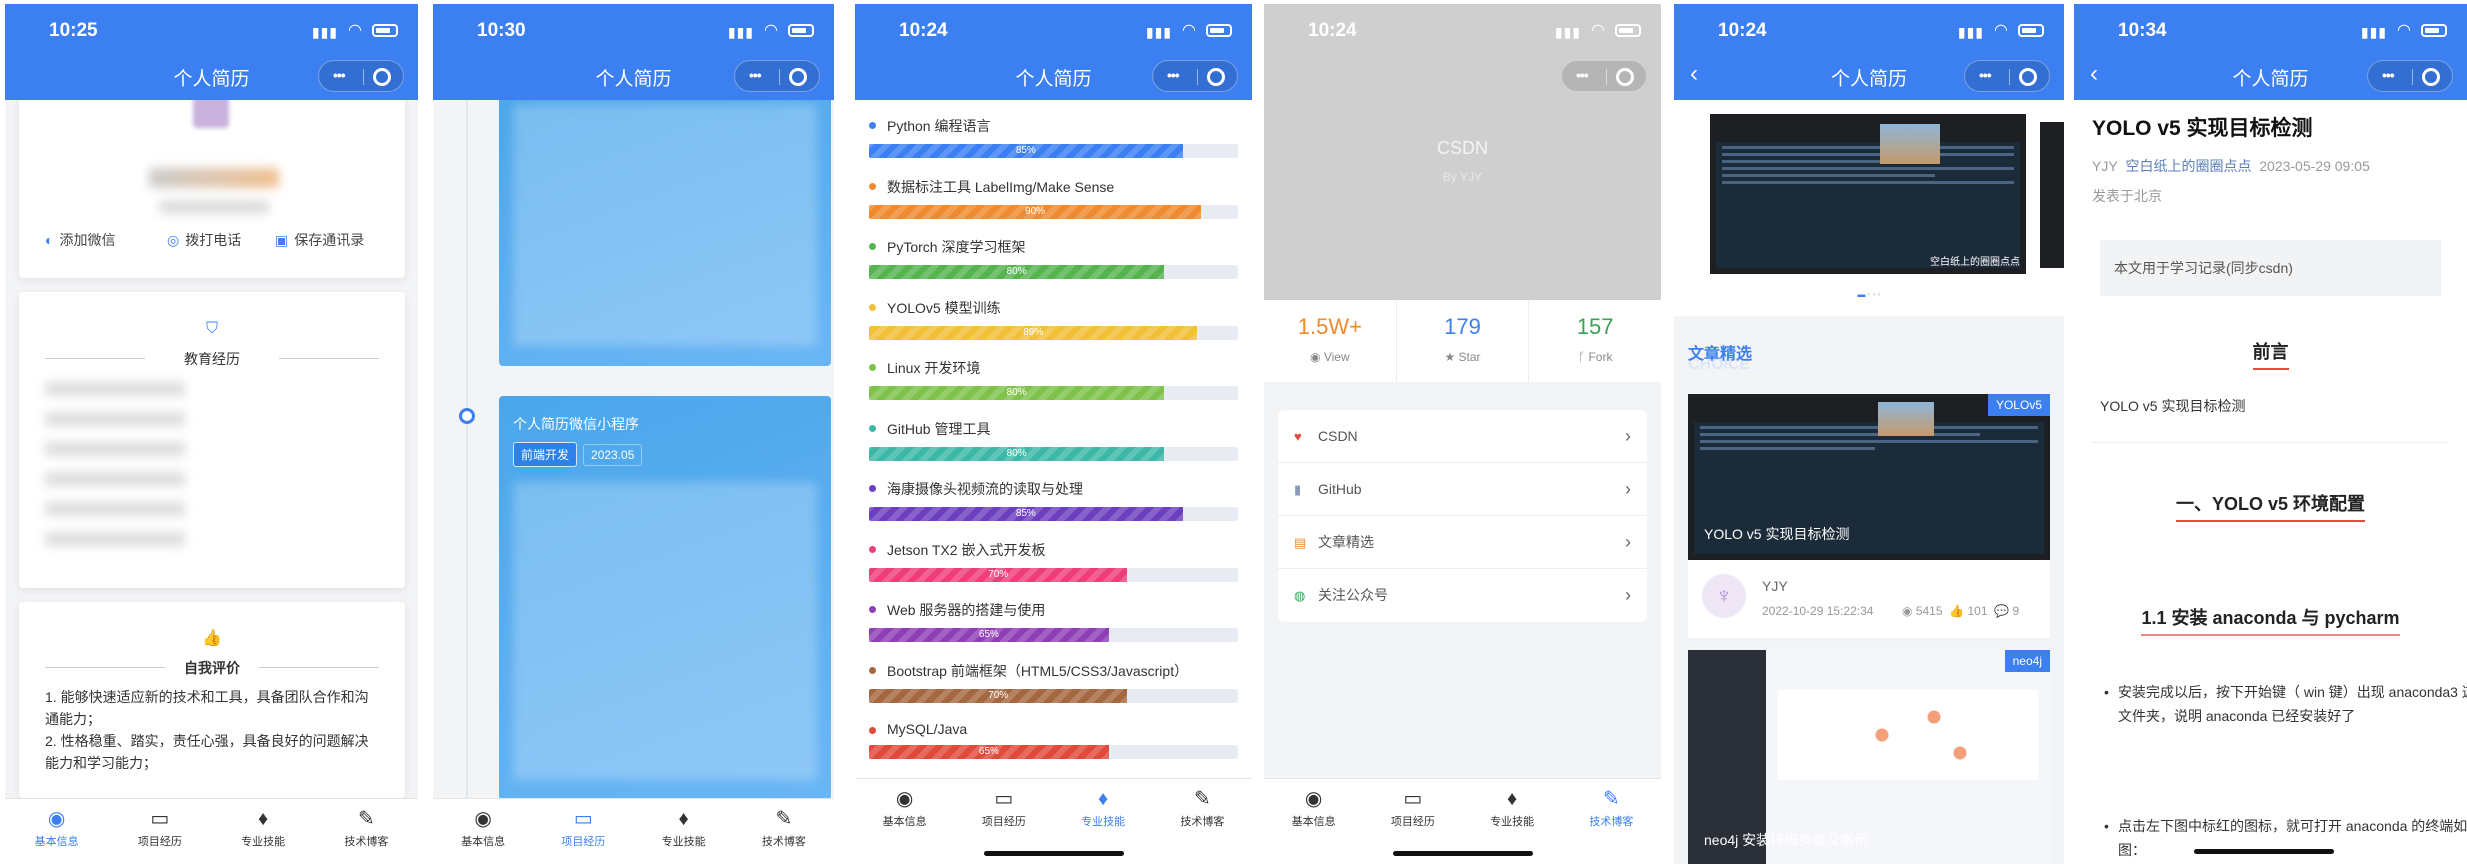 The height and width of the screenshot is (868, 2467). Describe the element at coordinates (1017, 272) in the screenshot. I see `skill-progress-fill: 80%` at that location.